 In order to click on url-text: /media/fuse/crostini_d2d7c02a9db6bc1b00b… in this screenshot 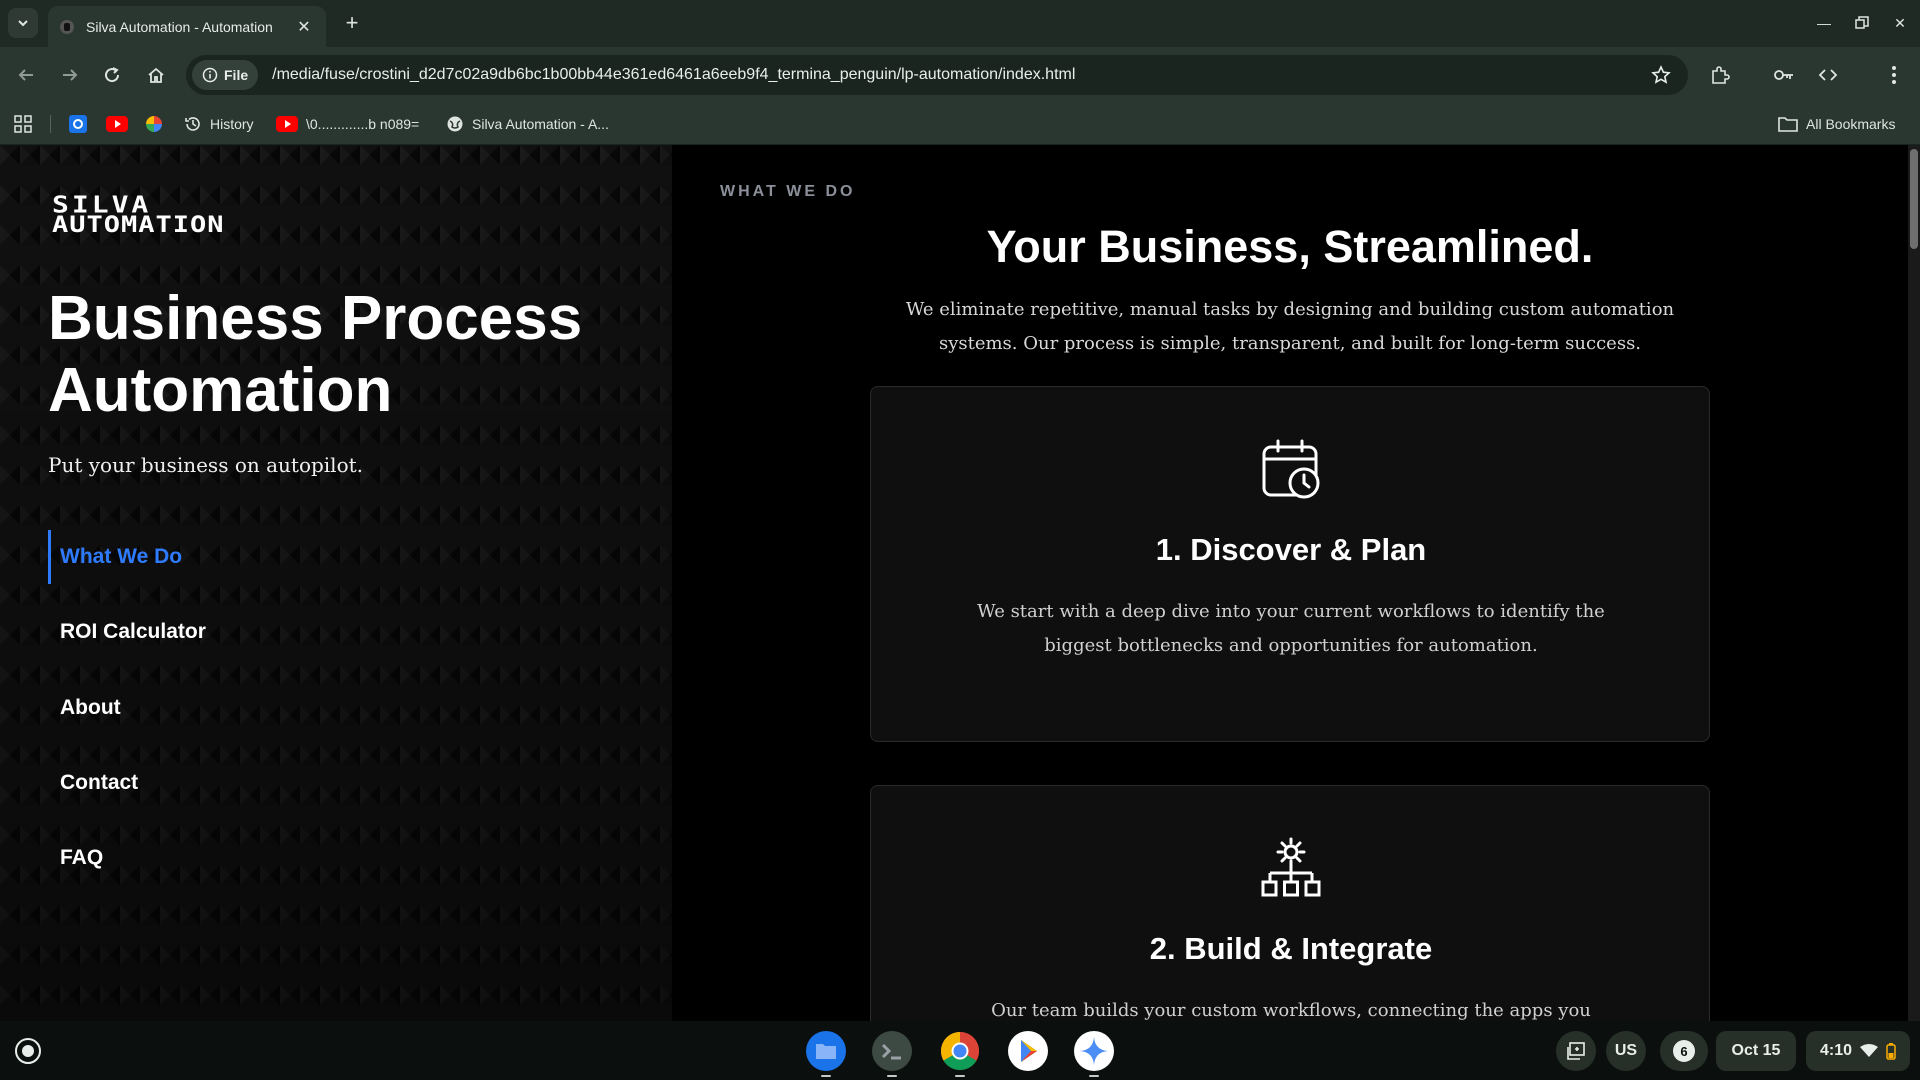, I will do `click(959, 75)`.